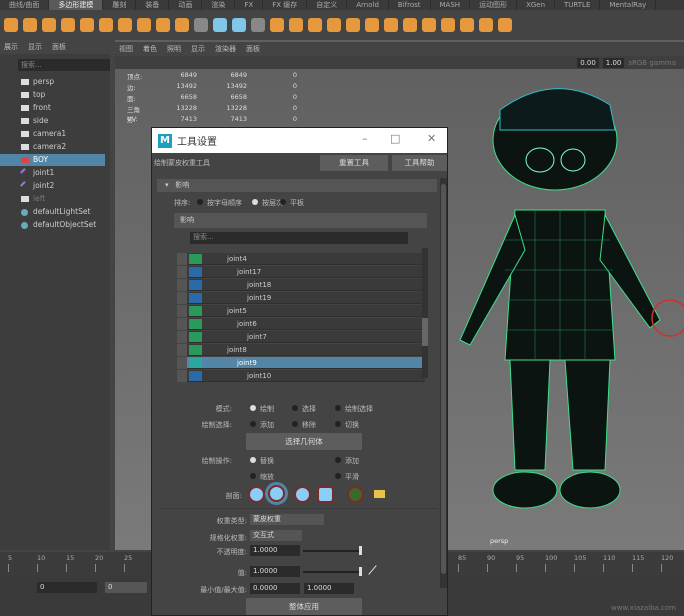 This screenshot has height=616, width=684. Describe the element at coordinates (276, 493) in the screenshot. I see `soft-brush-icon` at that location.